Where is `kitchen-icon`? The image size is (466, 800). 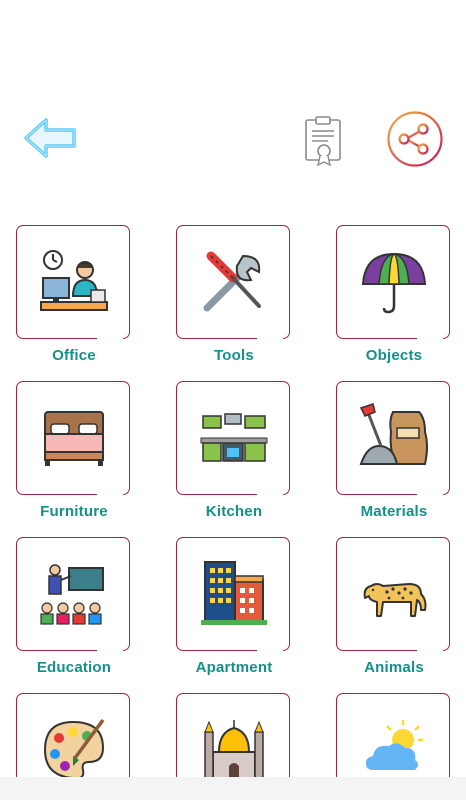 kitchen-icon is located at coordinates (234, 437).